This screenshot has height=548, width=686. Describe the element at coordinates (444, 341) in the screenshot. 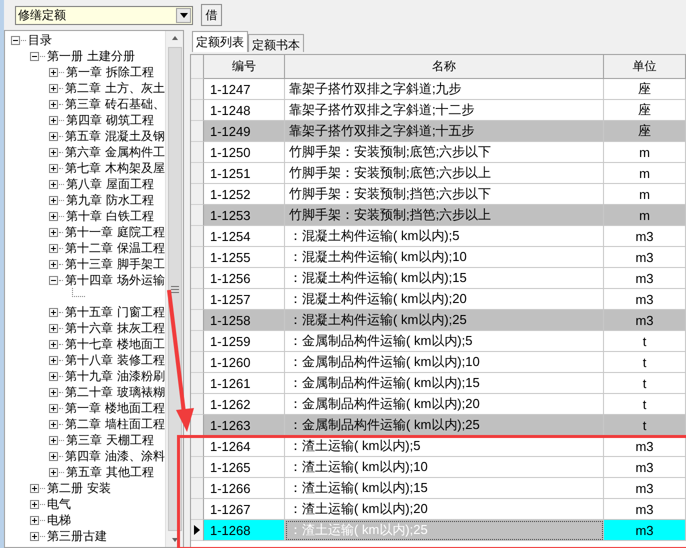

I see `table-cell: ：金属制品构件运输( km以内);5` at that location.